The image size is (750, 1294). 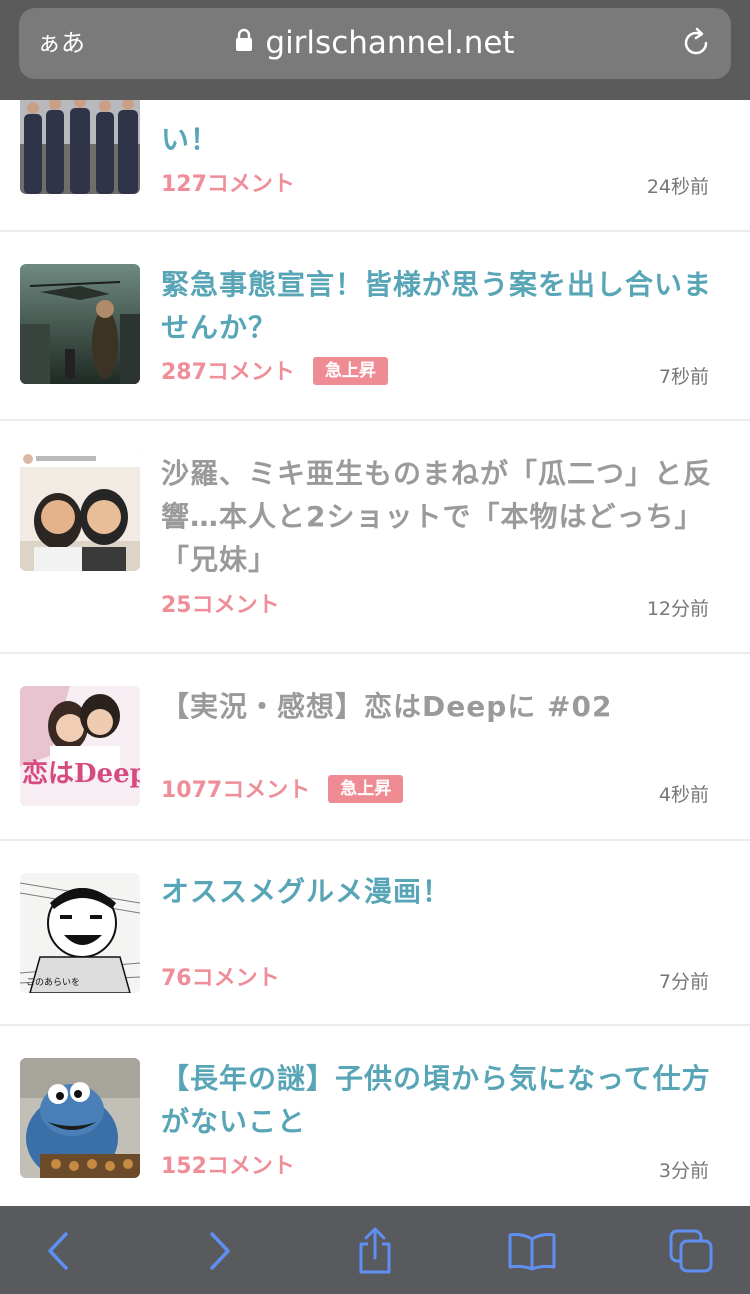 I want to click on comment-count: 152コメント, so click(x=228, y=1167).